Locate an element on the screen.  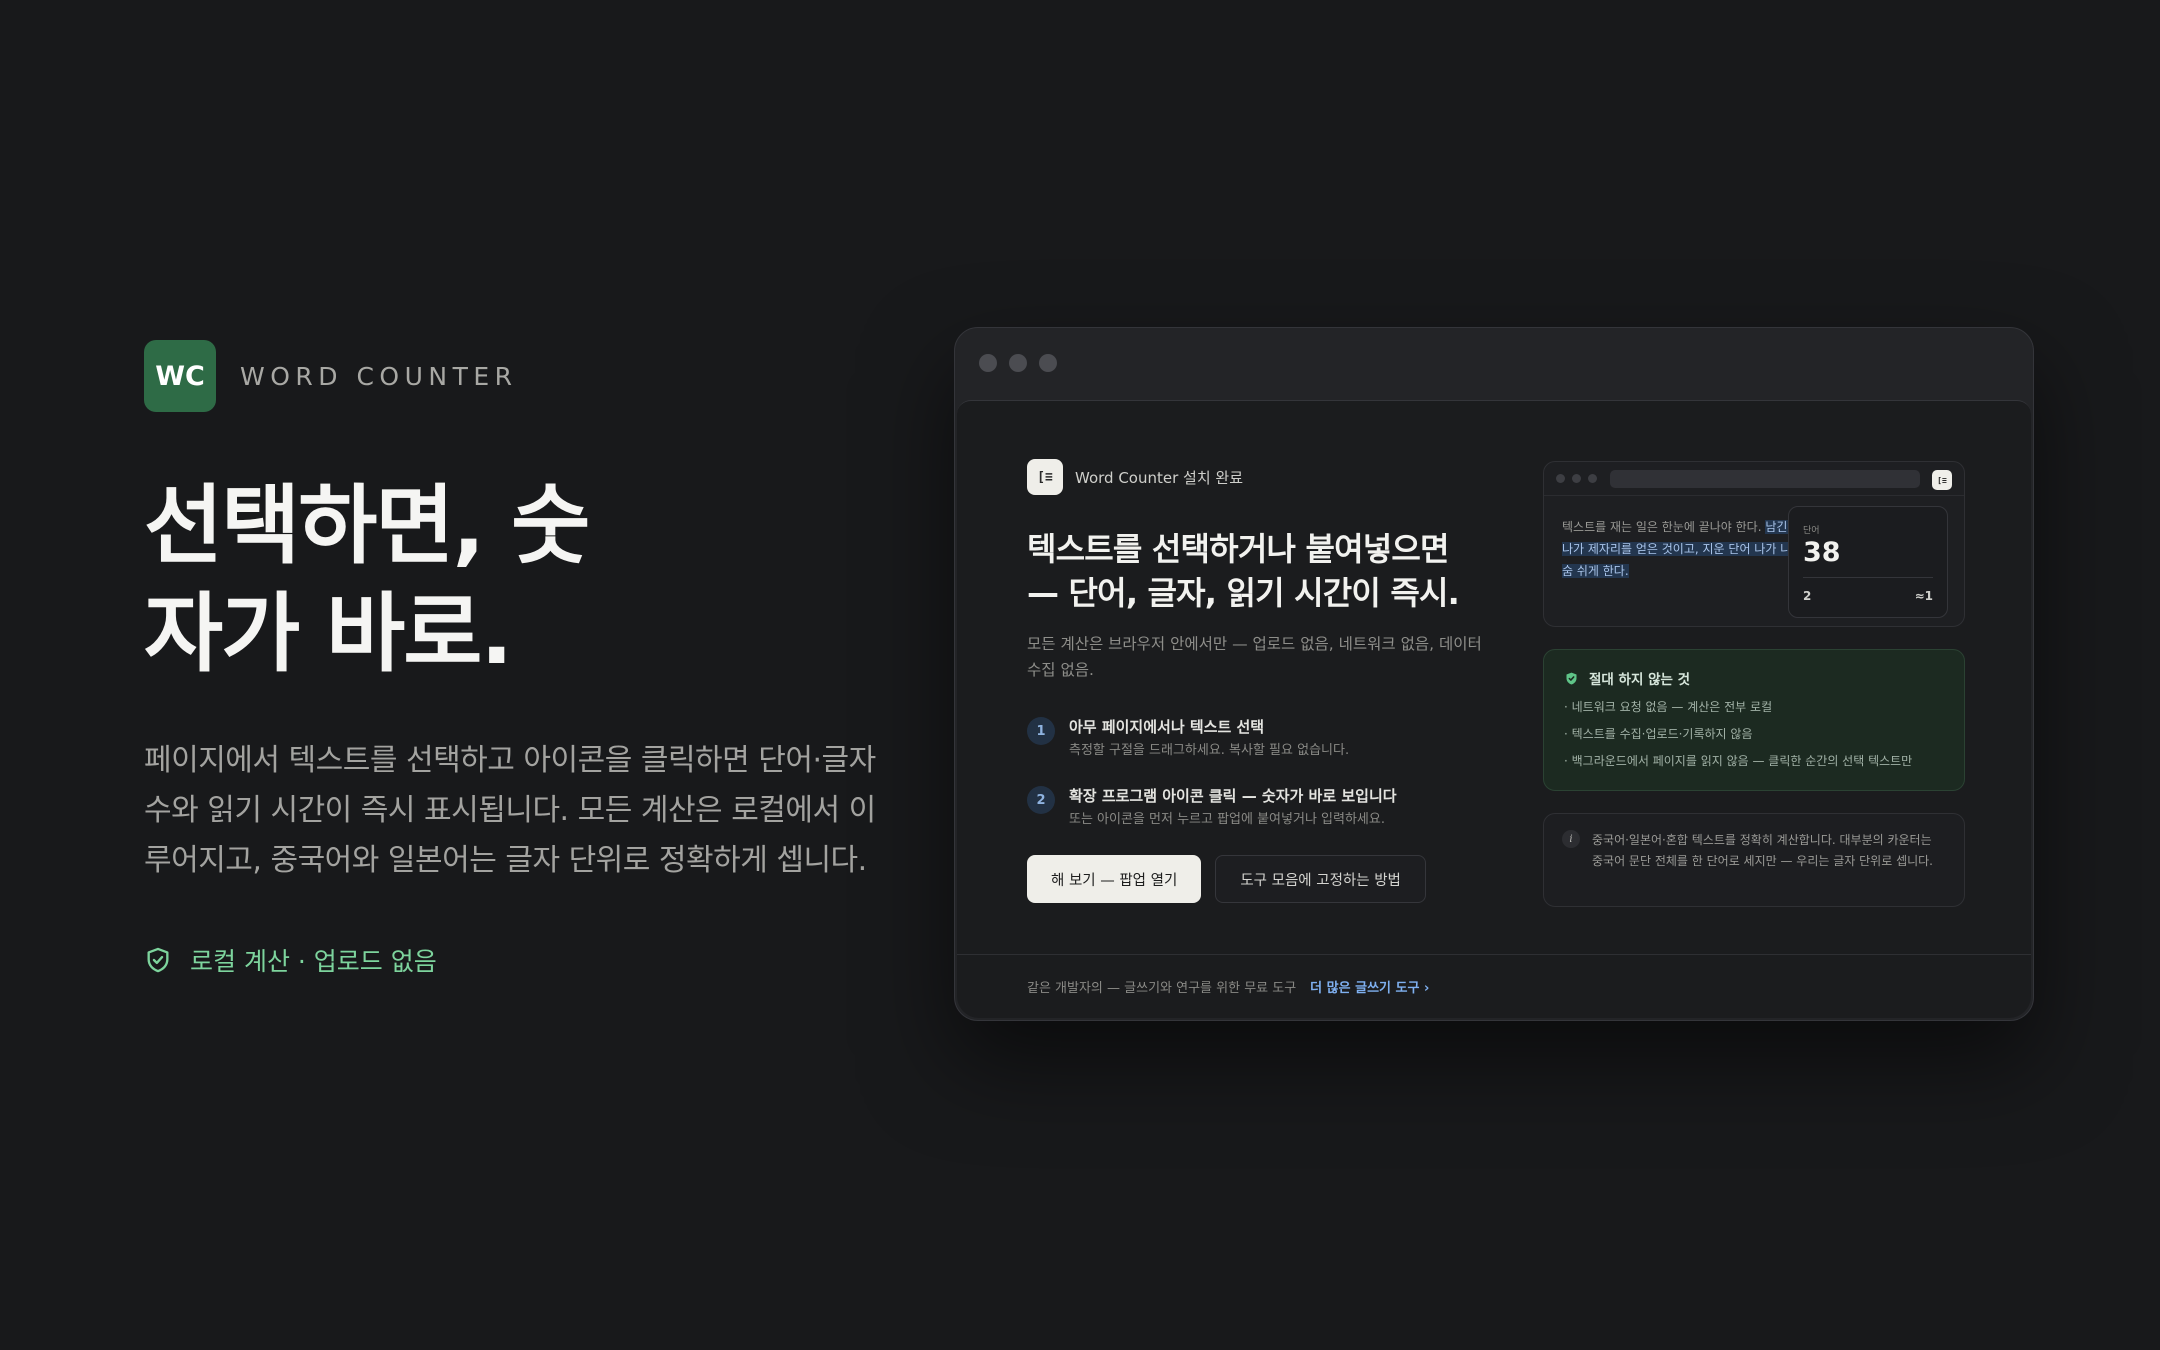
count-divider is located at coordinates (1868, 577).